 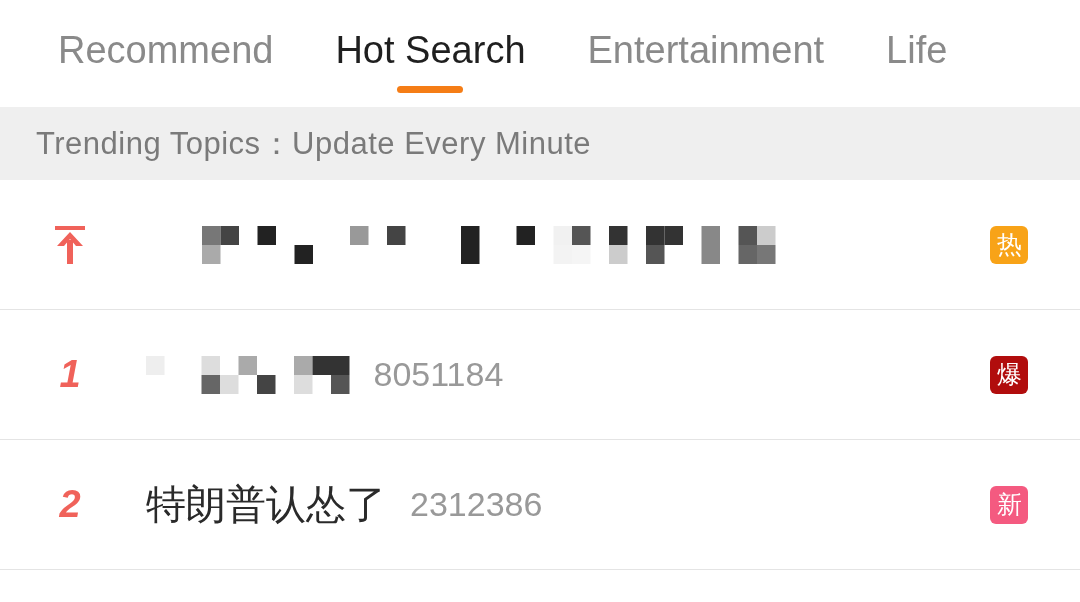 What do you see at coordinates (314, 143) in the screenshot?
I see `banner-text: Trending Topics：Update Every Minute` at bounding box center [314, 143].